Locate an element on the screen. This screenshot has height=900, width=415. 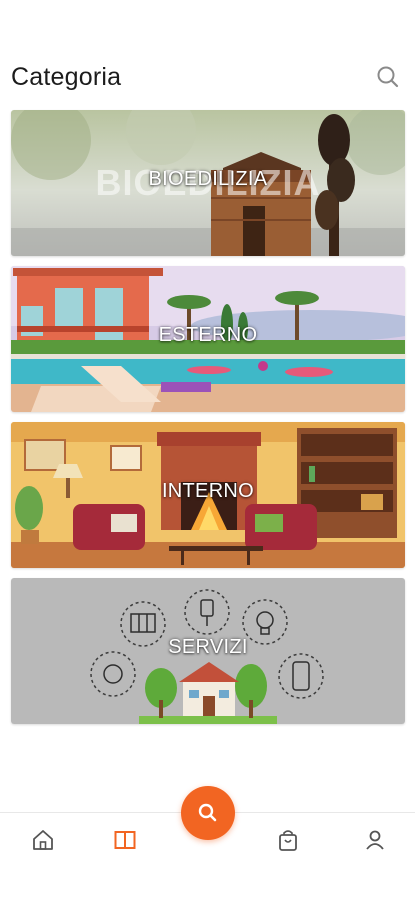
header: Categoria is located at coordinates (207, 78).